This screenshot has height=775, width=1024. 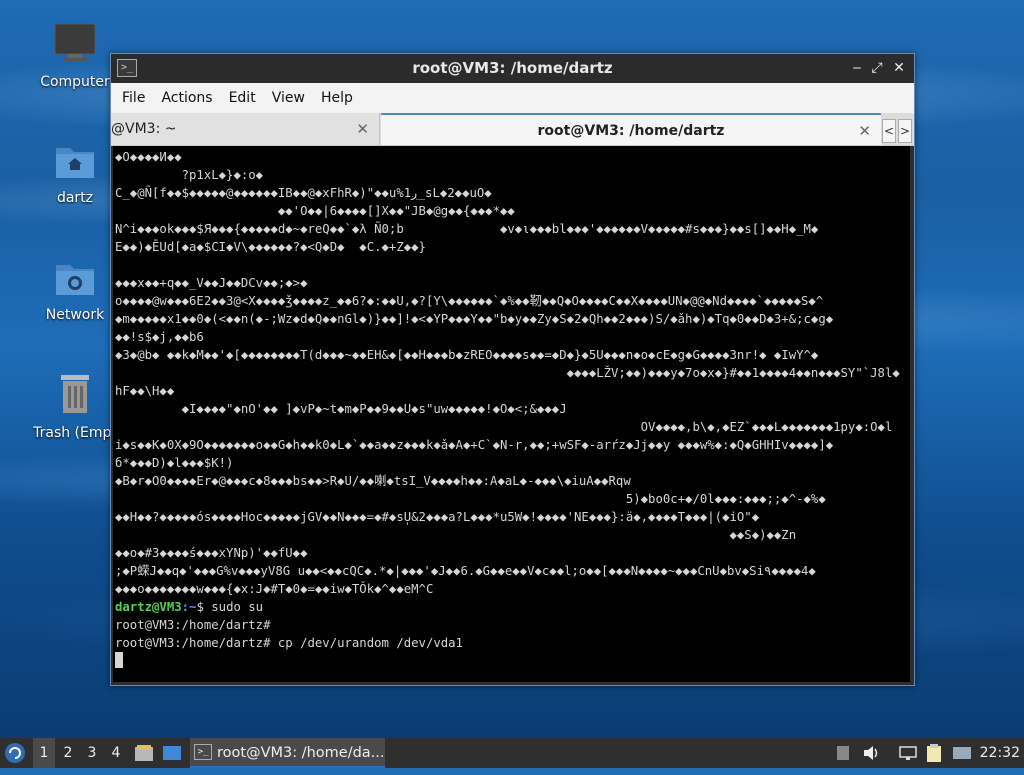 What do you see at coordinates (899, 68) in the screenshot?
I see `close-button: ✕` at bounding box center [899, 68].